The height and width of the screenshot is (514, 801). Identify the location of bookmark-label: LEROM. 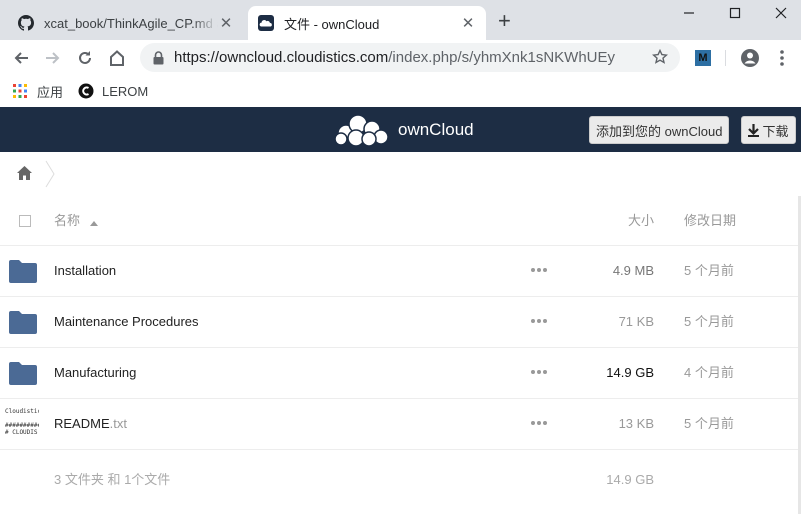
(125, 91).